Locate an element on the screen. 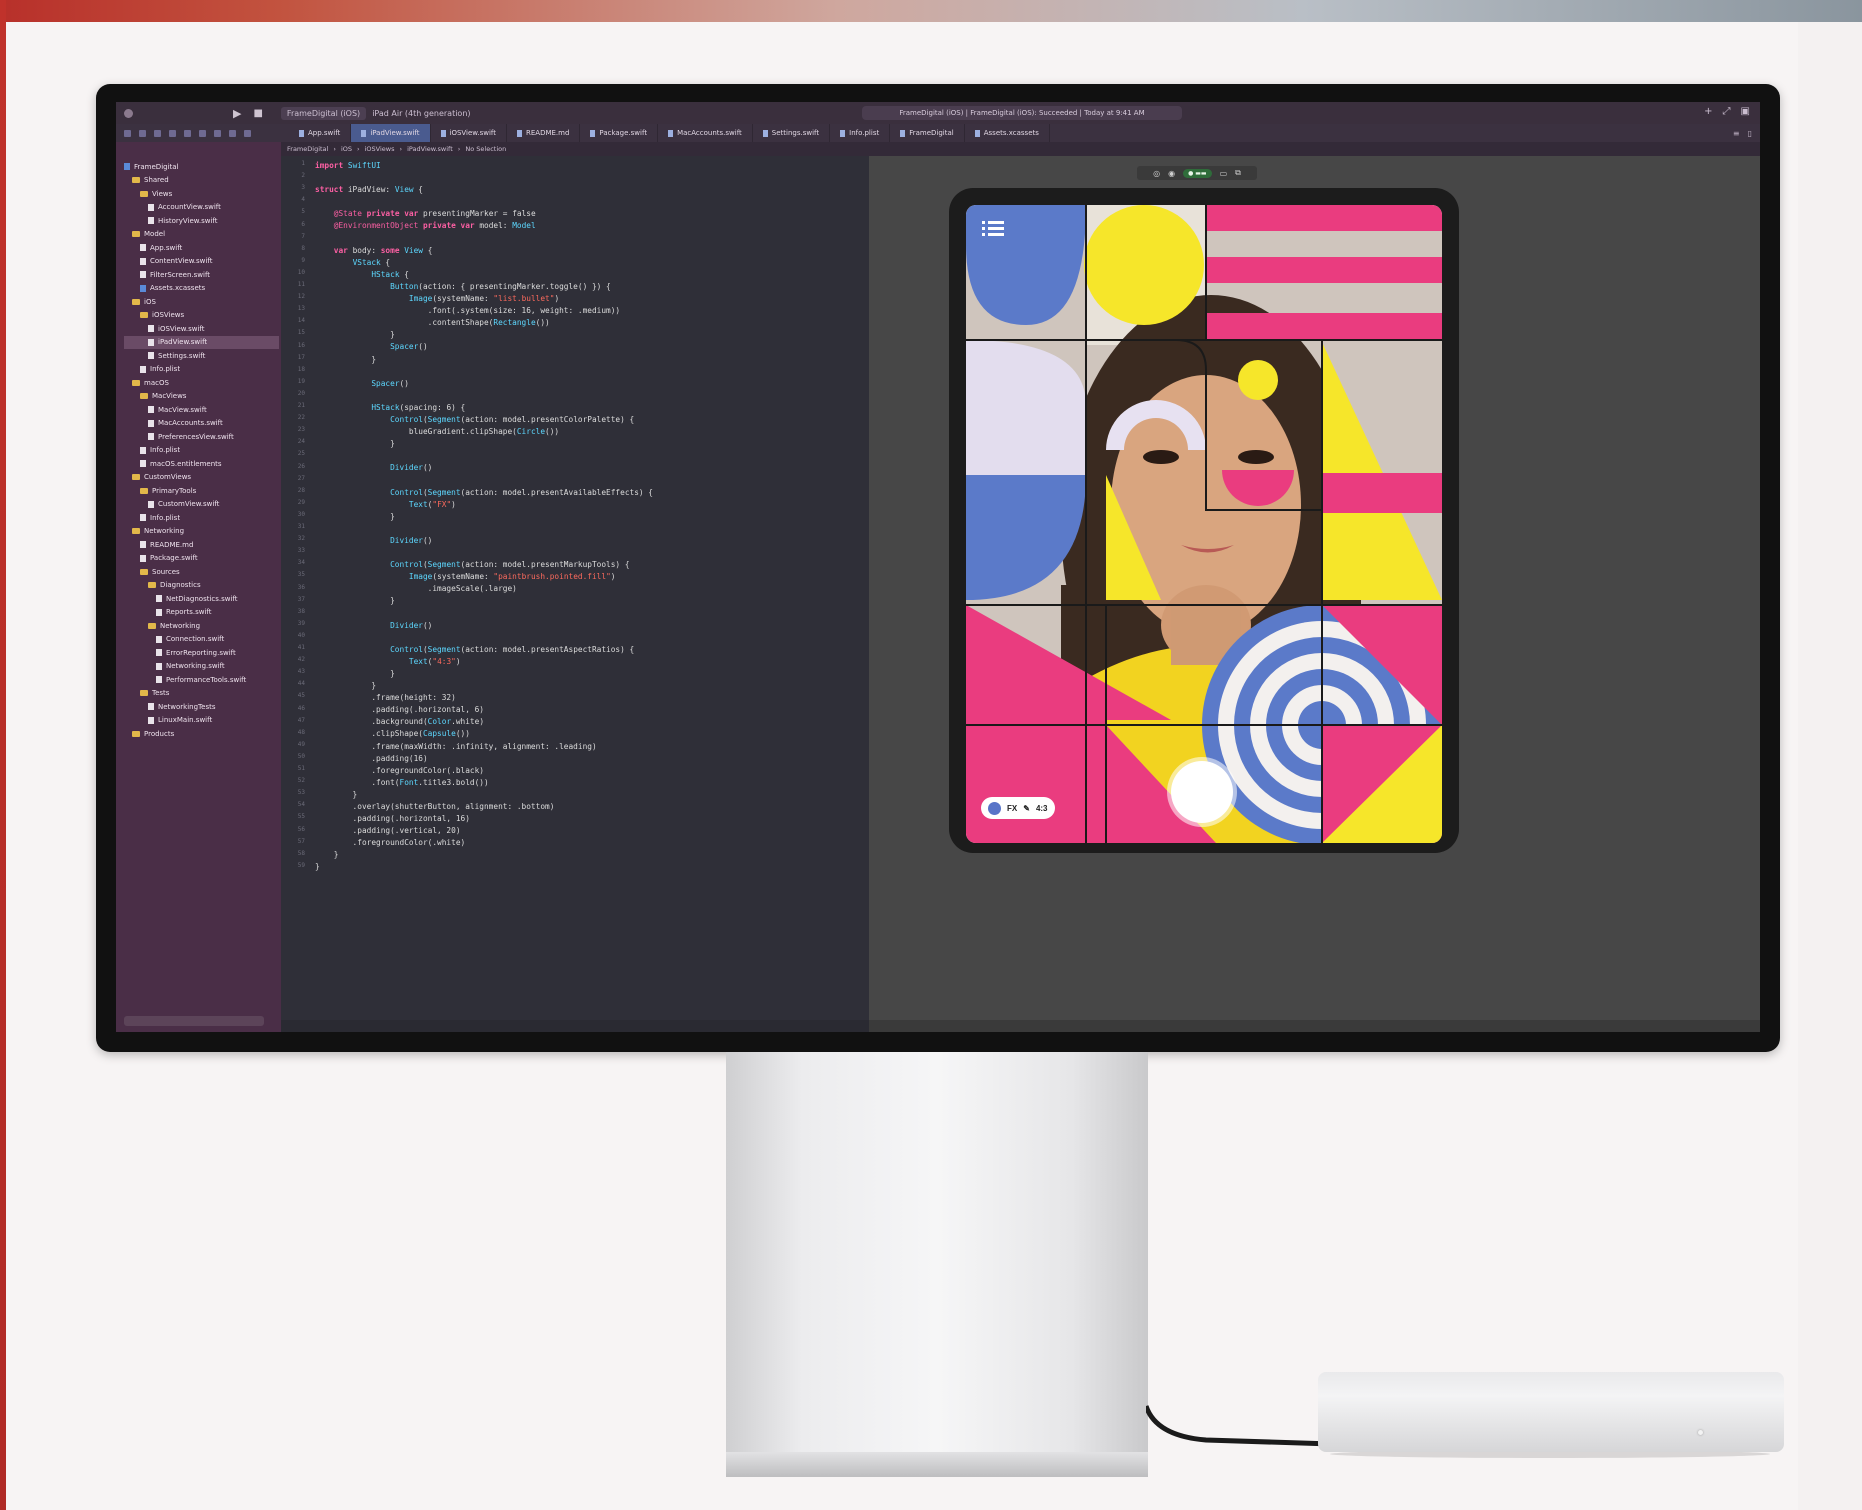  report-nav-icon is located at coordinates (247, 133).